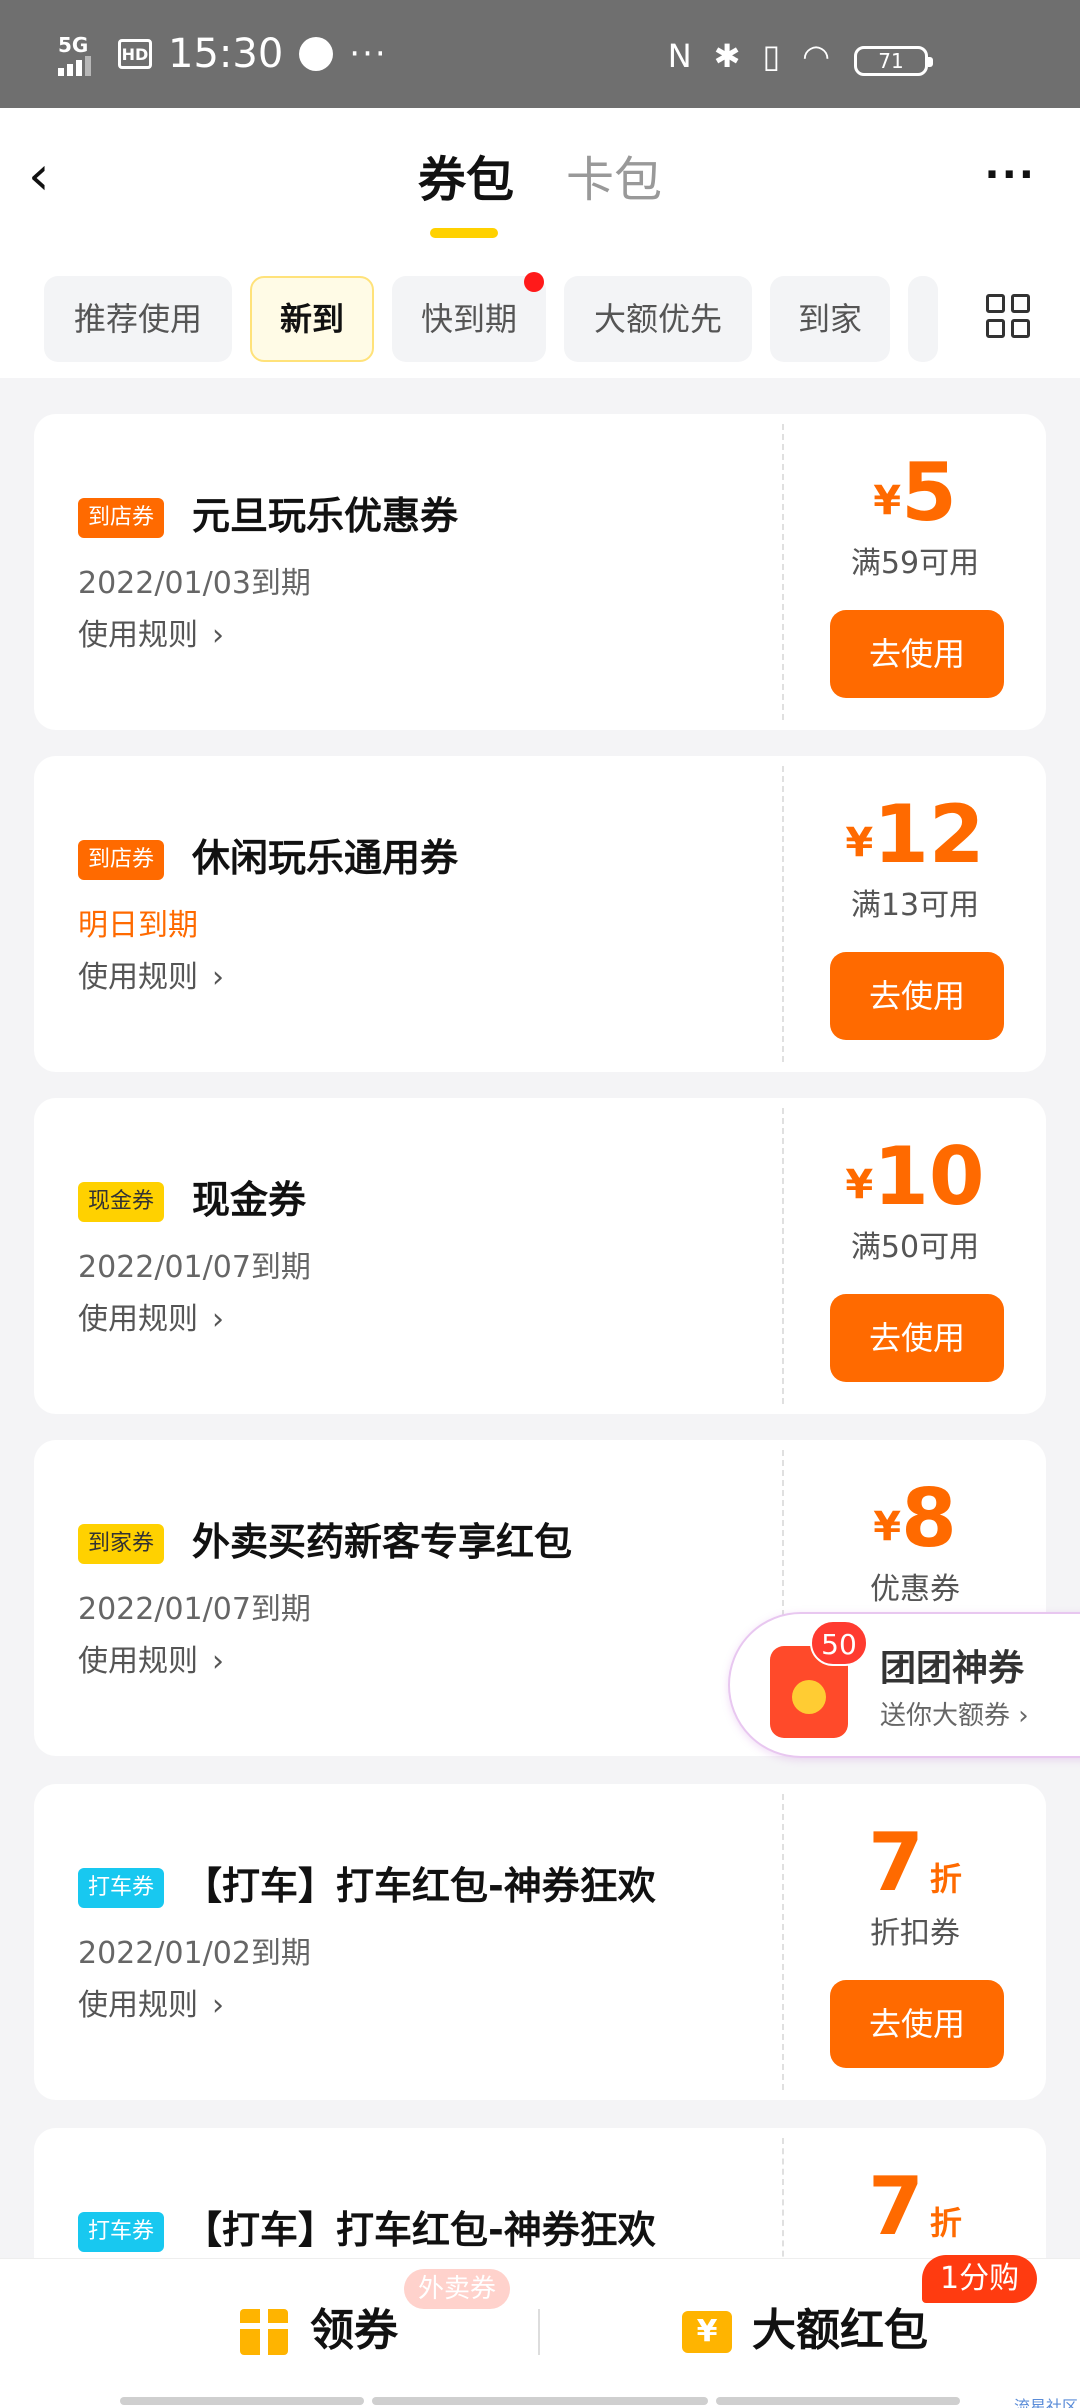 The width and height of the screenshot is (1080, 2408). Describe the element at coordinates (980, 2279) in the screenshot. I see `one-cent-buy-badge: 1分购` at that location.